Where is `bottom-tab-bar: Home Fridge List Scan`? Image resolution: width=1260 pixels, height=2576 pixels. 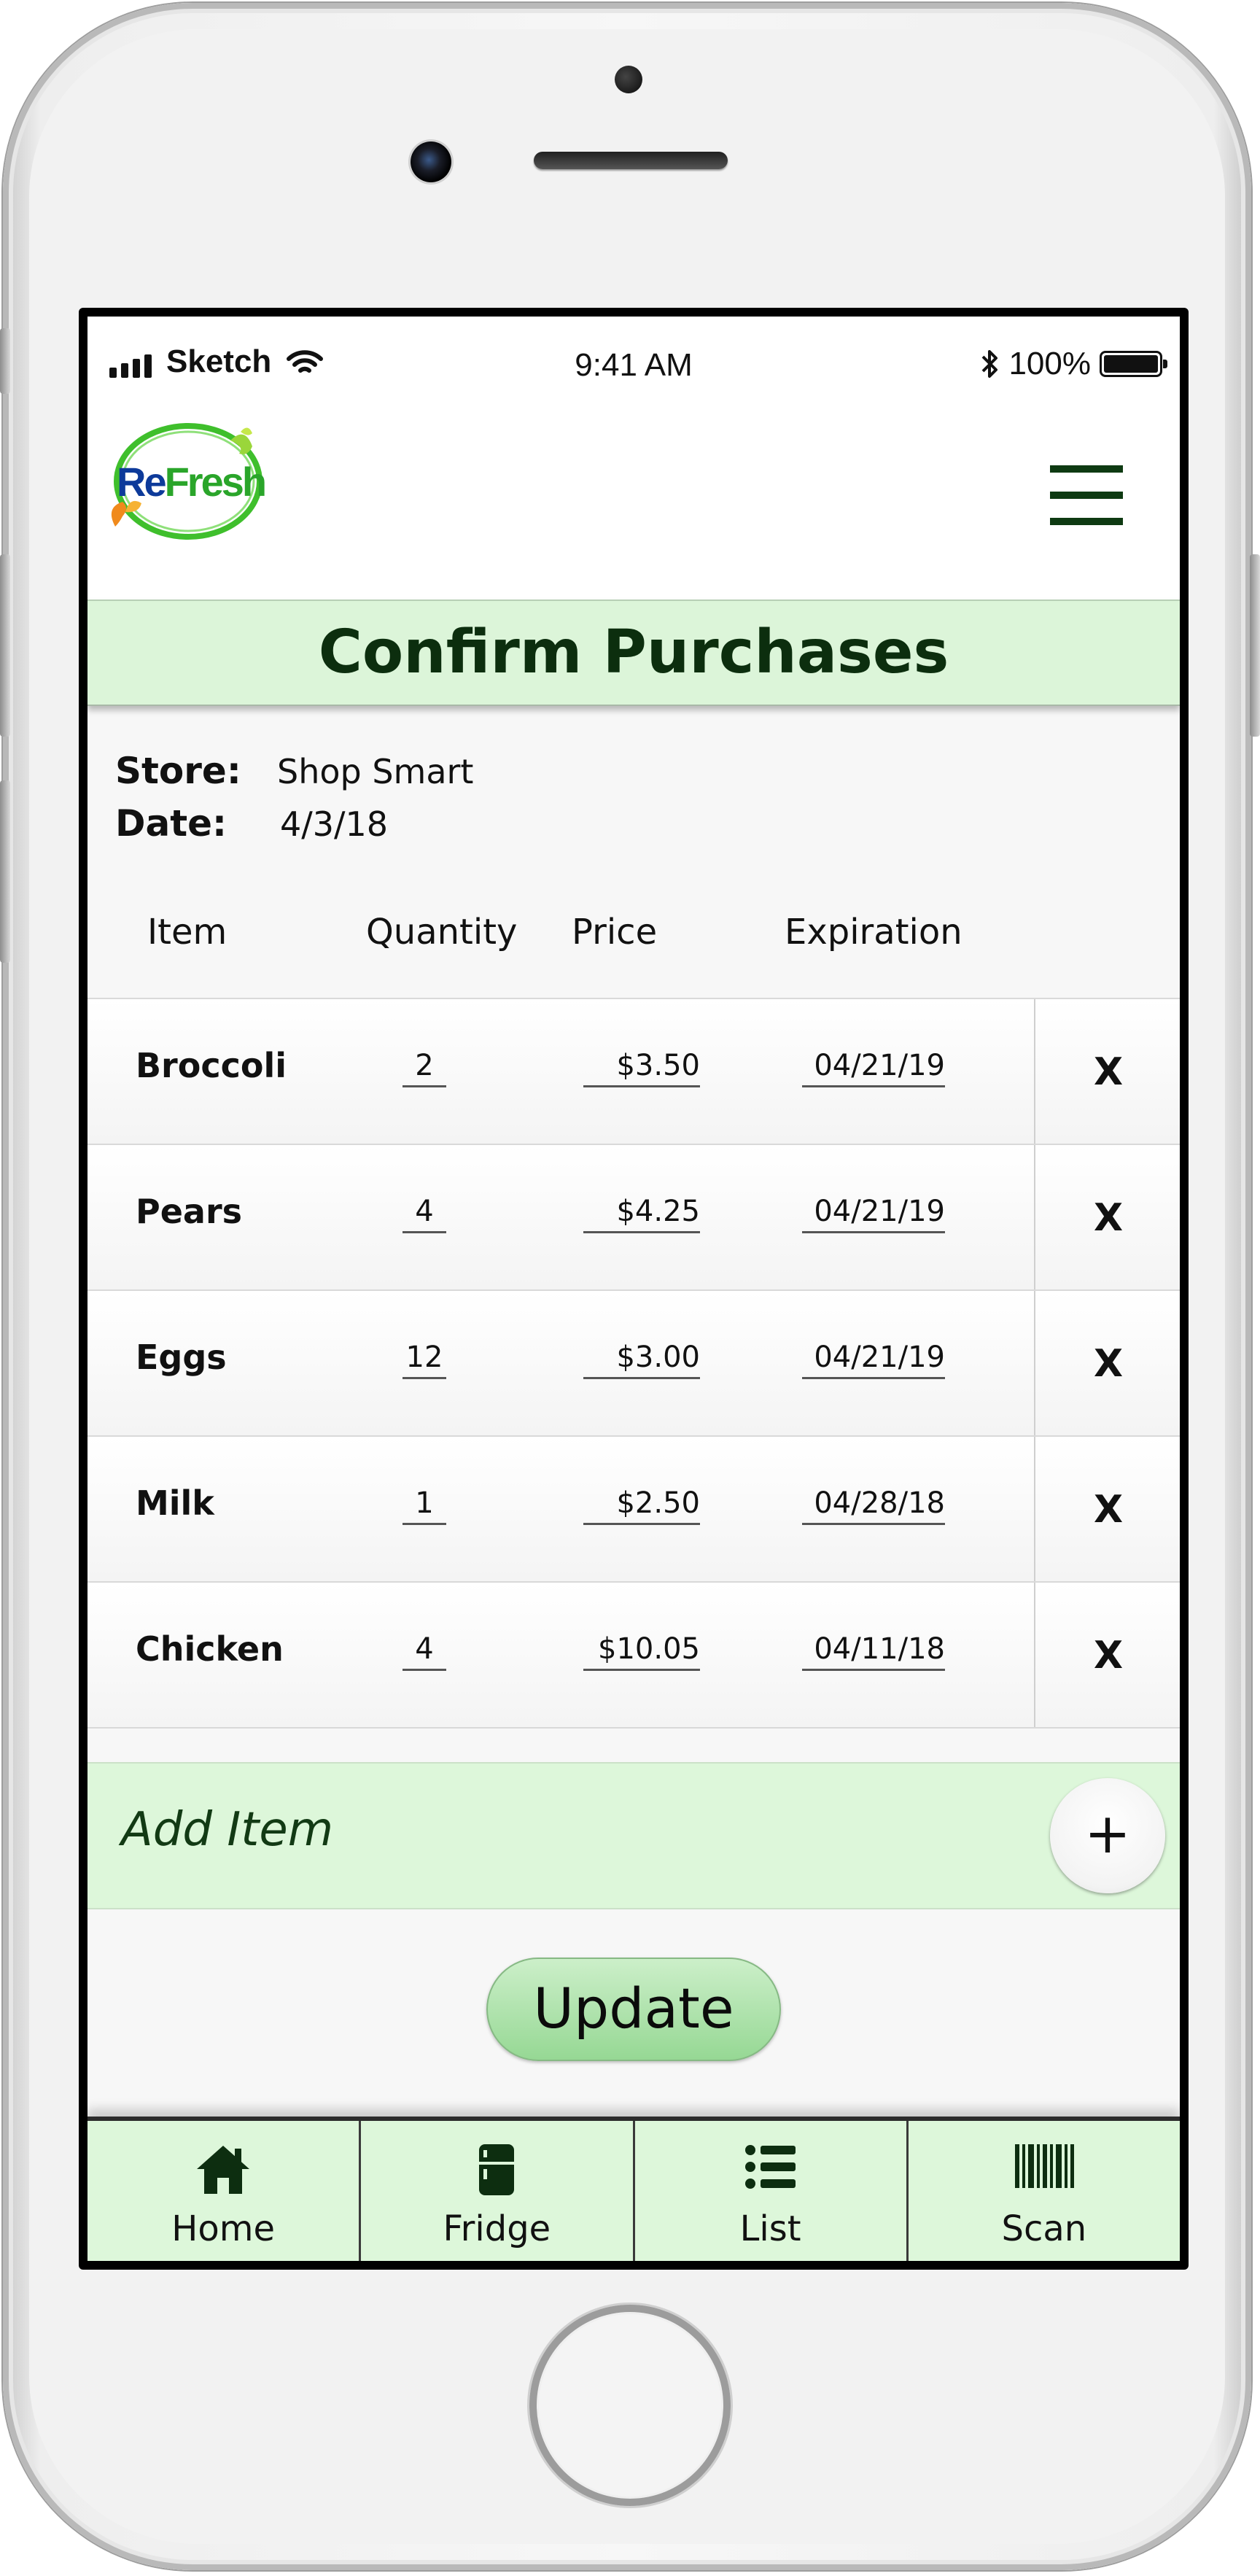 bottom-tab-bar: Home Fridge List Scan is located at coordinates (634, 2189).